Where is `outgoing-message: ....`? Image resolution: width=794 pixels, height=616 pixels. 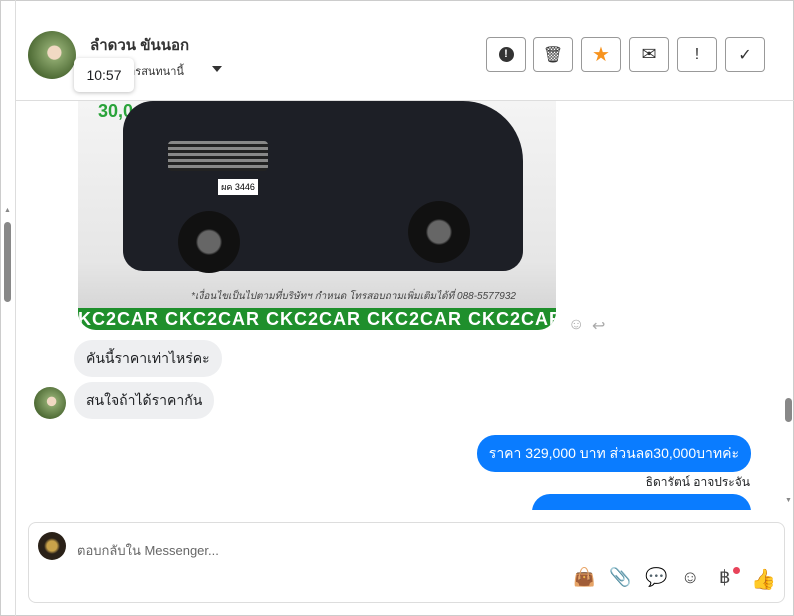
outgoing-message: .... is located at coordinates (641, 502).